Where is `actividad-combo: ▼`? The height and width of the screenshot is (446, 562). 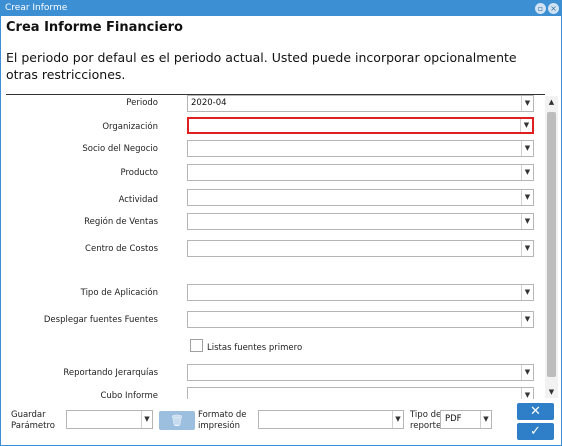 actividad-combo: ▼ is located at coordinates (360, 197).